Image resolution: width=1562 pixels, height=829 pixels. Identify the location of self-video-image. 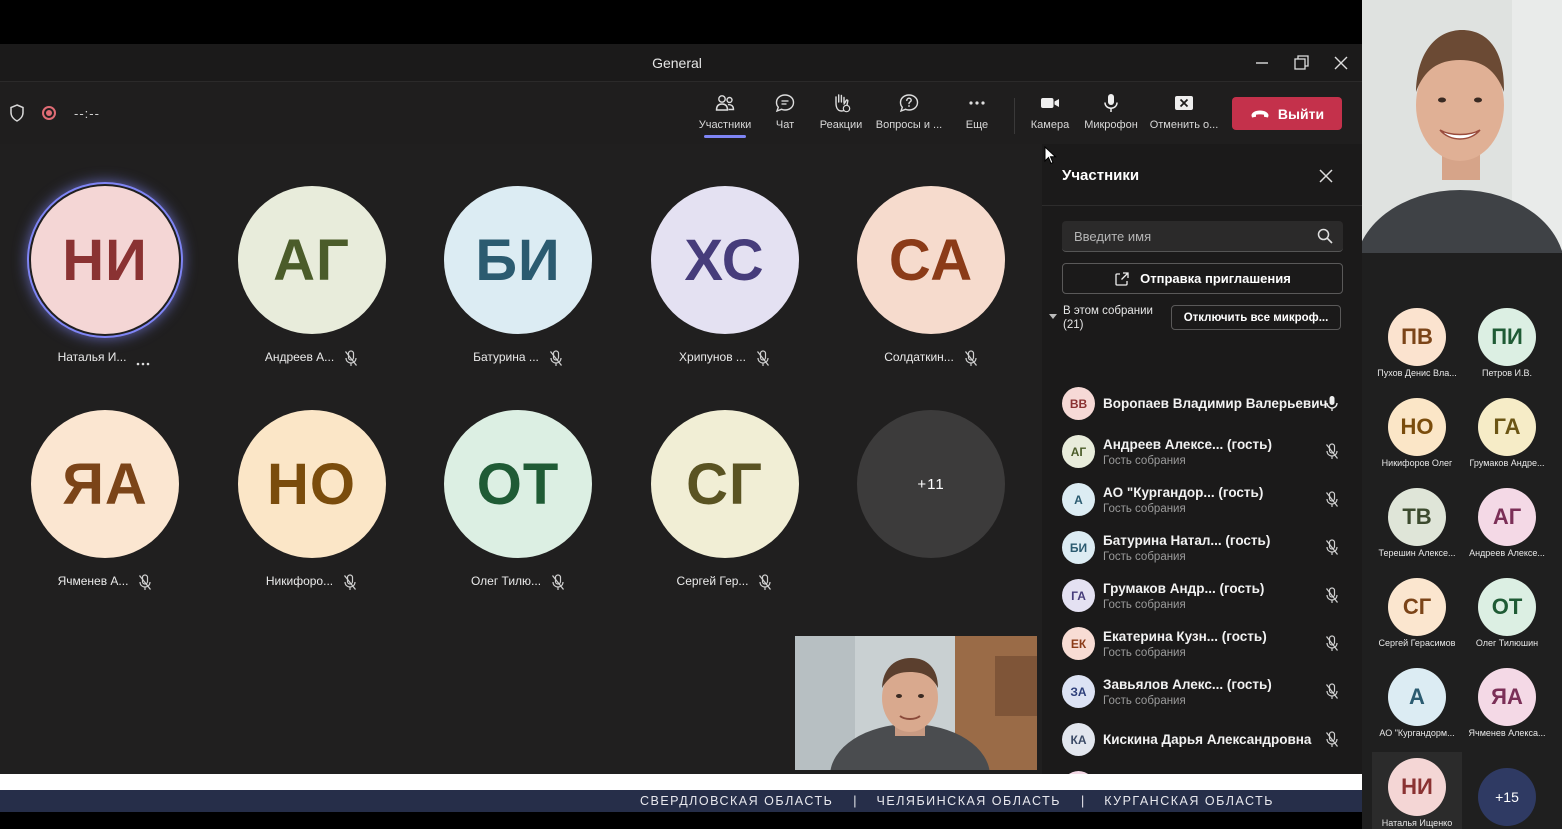
(916, 703).